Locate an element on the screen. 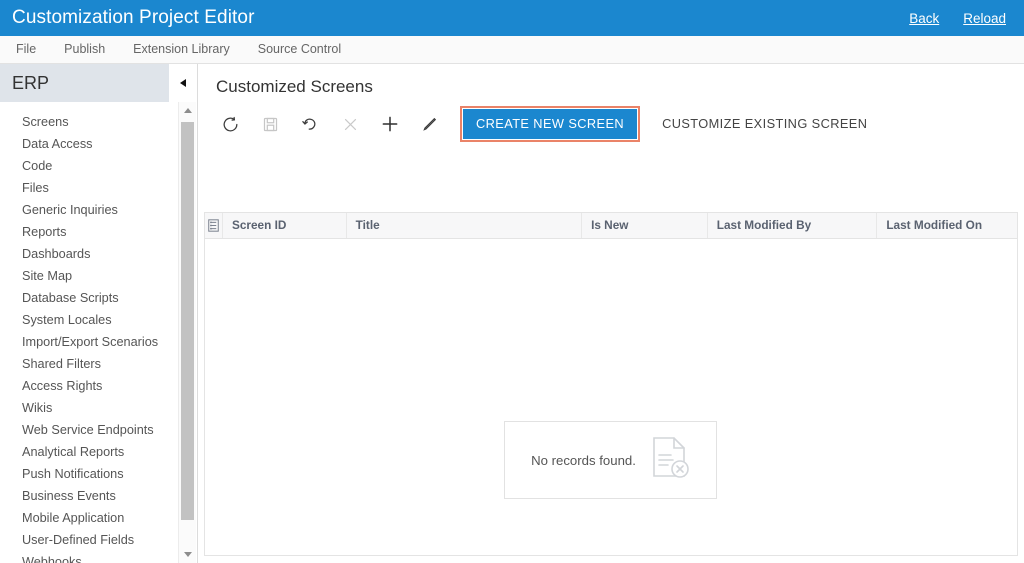 This screenshot has height=563, width=1024. save-icon is located at coordinates (270, 124).